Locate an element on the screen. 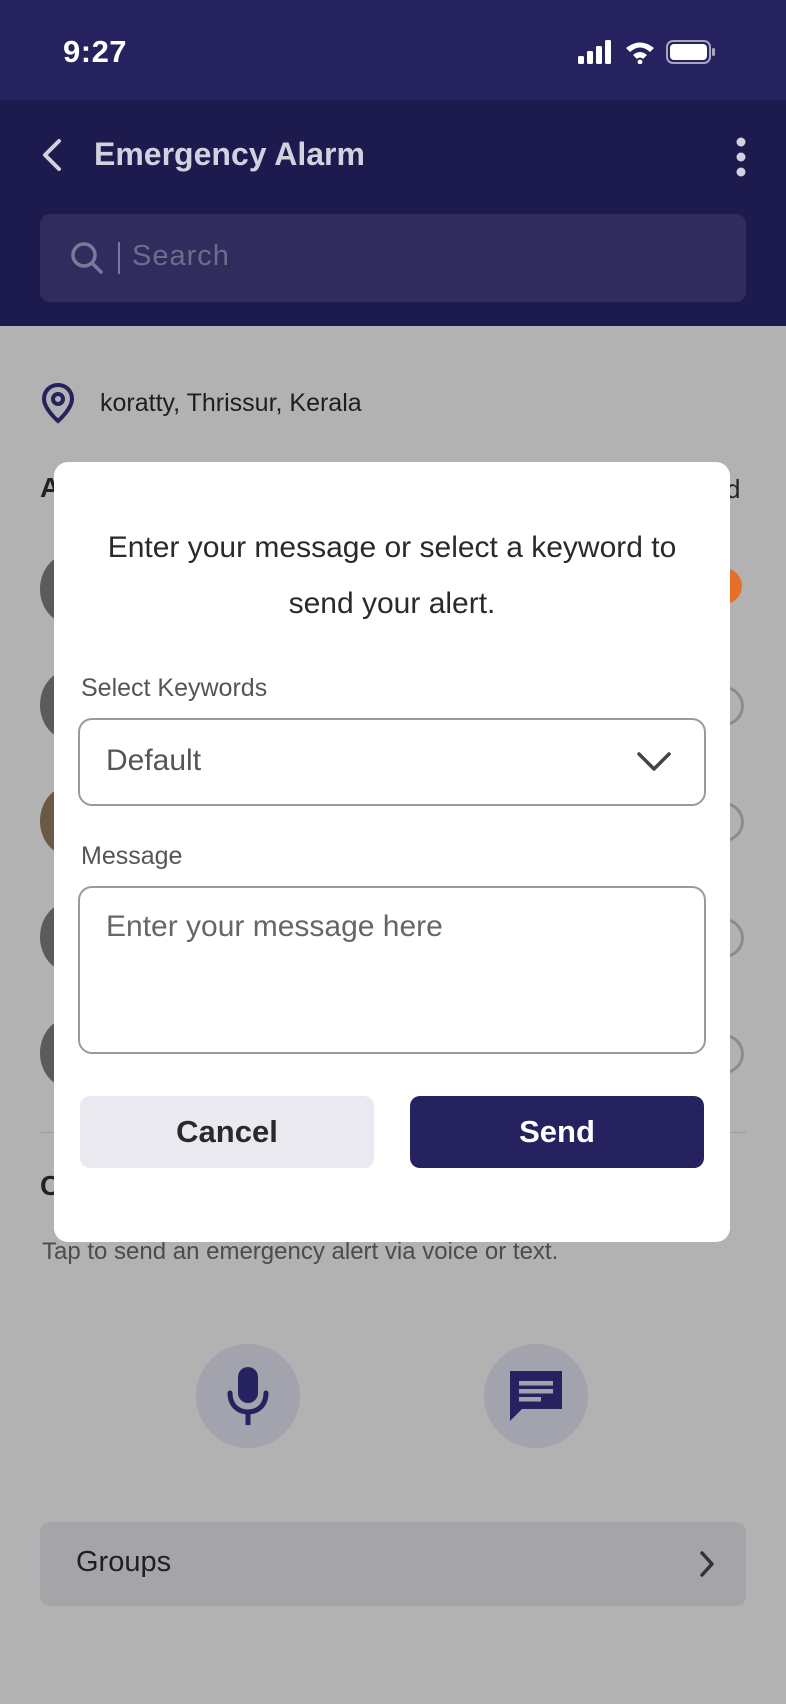  search-placeholder: Search is located at coordinates (181, 256).